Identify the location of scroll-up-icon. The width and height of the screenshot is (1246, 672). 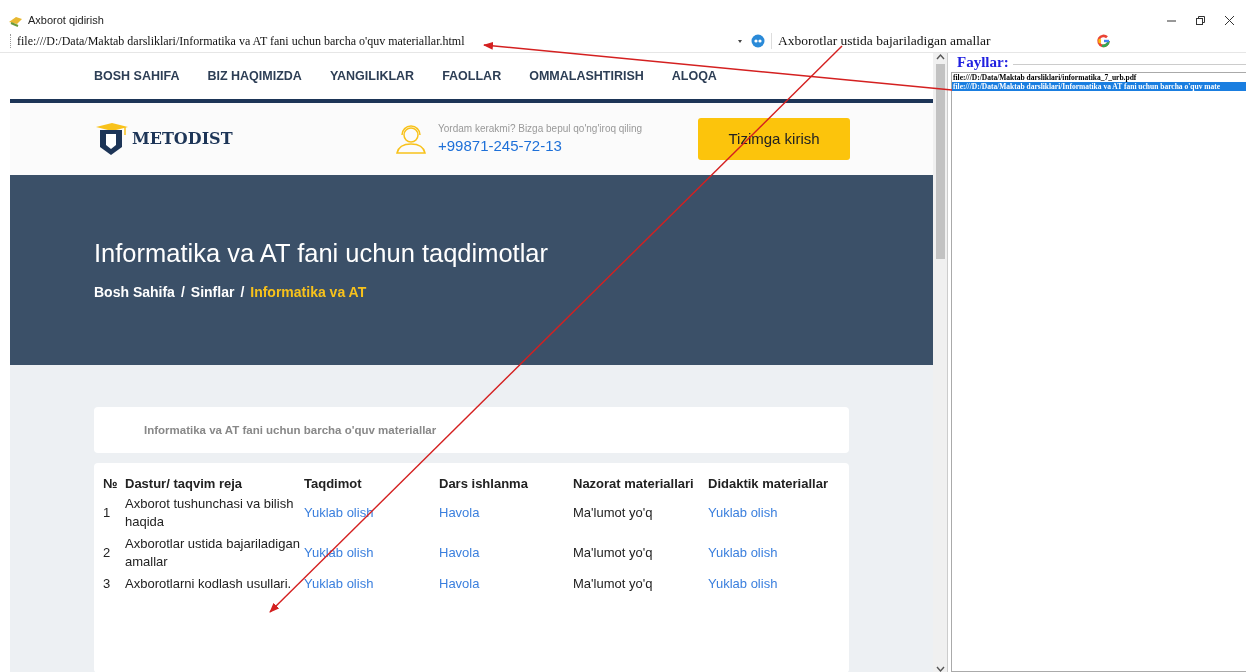
(940, 57).